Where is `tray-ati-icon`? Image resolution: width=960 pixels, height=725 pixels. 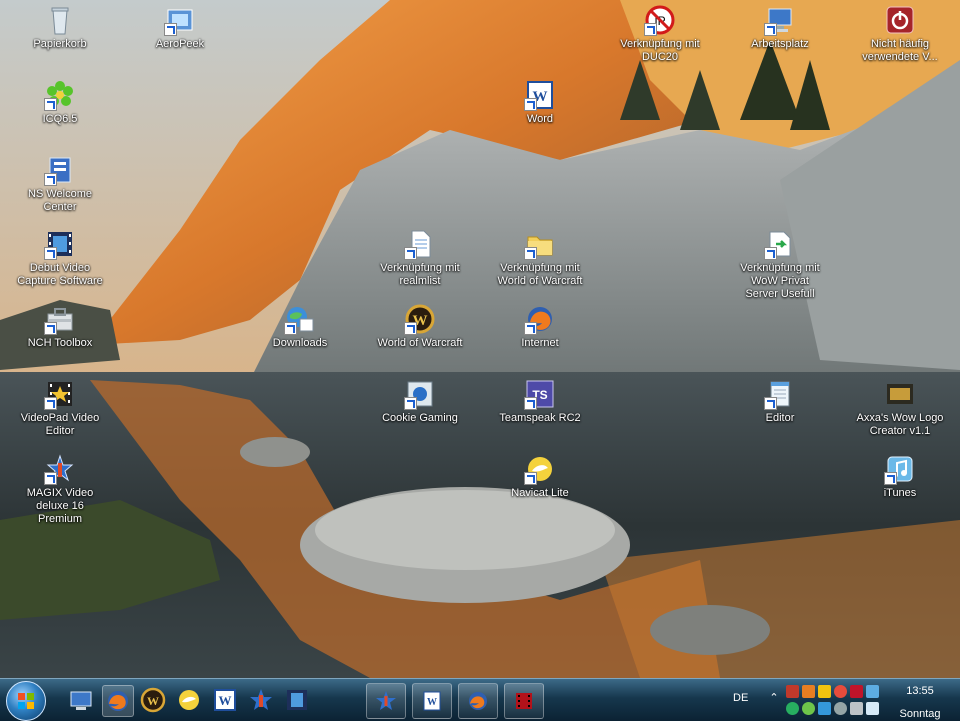 tray-ati-icon is located at coordinates (856, 691).